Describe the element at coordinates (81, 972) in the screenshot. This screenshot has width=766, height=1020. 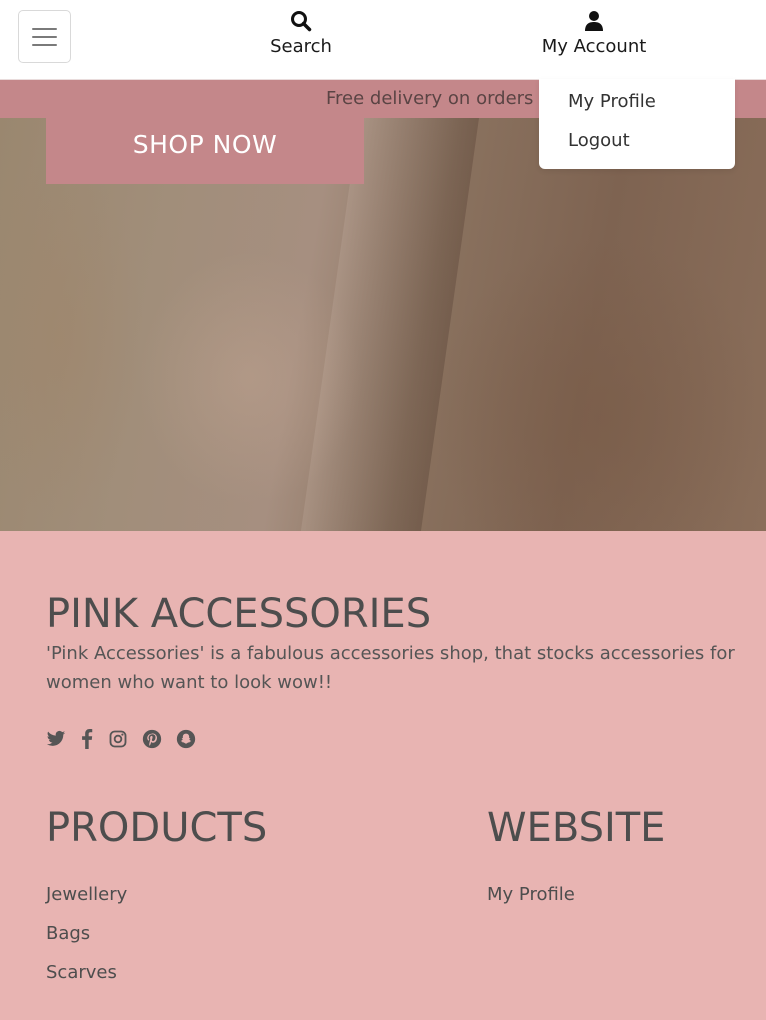
I see `footer-link-scarves: Scarves` at that location.